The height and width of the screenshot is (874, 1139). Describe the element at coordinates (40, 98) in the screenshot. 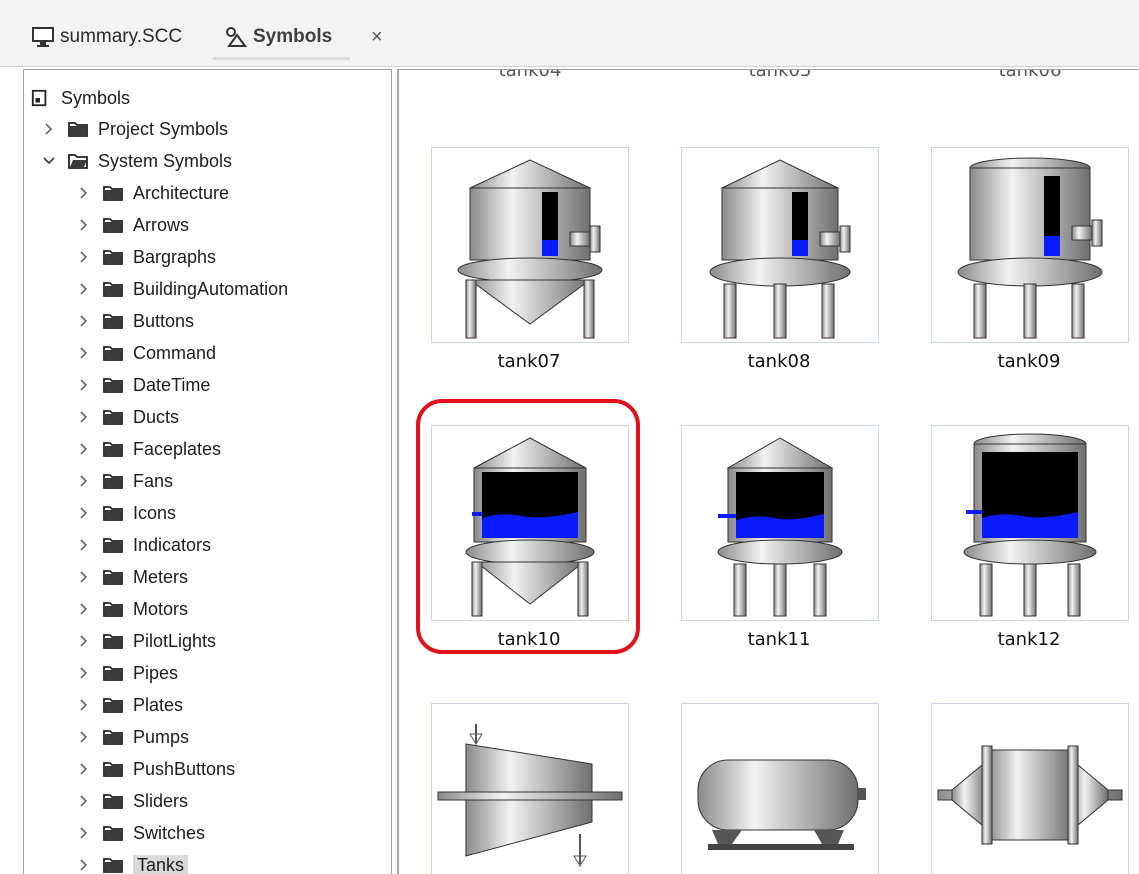

I see `library-icon` at that location.